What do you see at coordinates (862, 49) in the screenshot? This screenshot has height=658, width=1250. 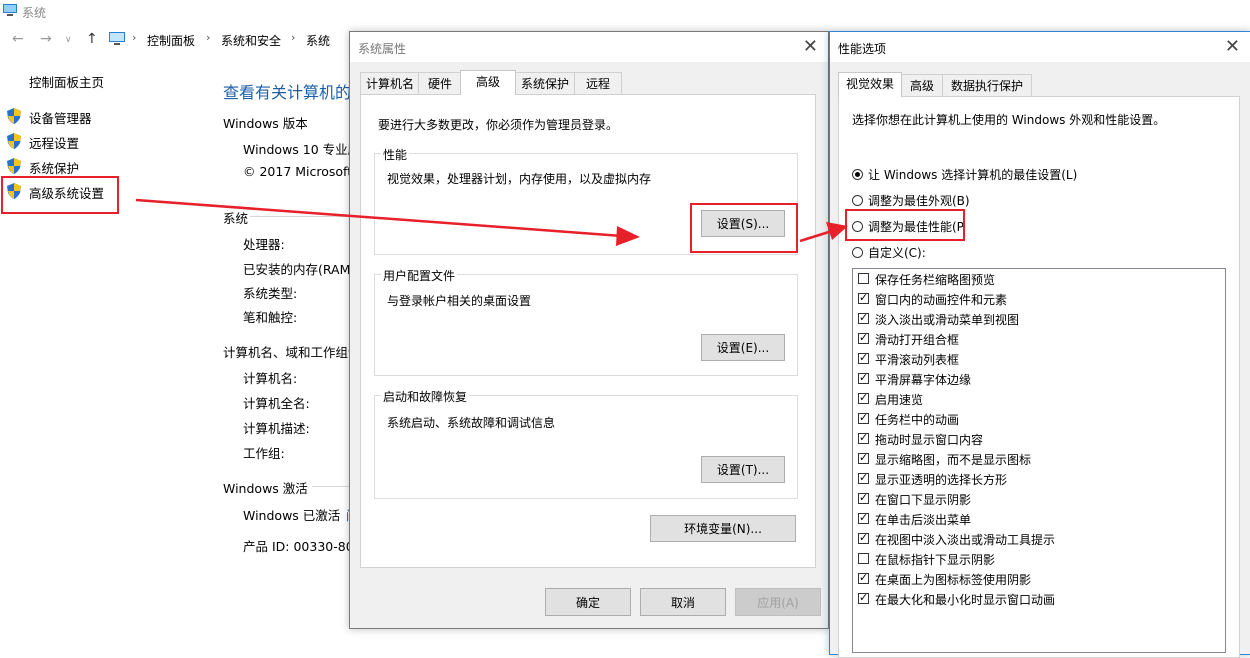 I see `dialog-title: 性能选项` at bounding box center [862, 49].